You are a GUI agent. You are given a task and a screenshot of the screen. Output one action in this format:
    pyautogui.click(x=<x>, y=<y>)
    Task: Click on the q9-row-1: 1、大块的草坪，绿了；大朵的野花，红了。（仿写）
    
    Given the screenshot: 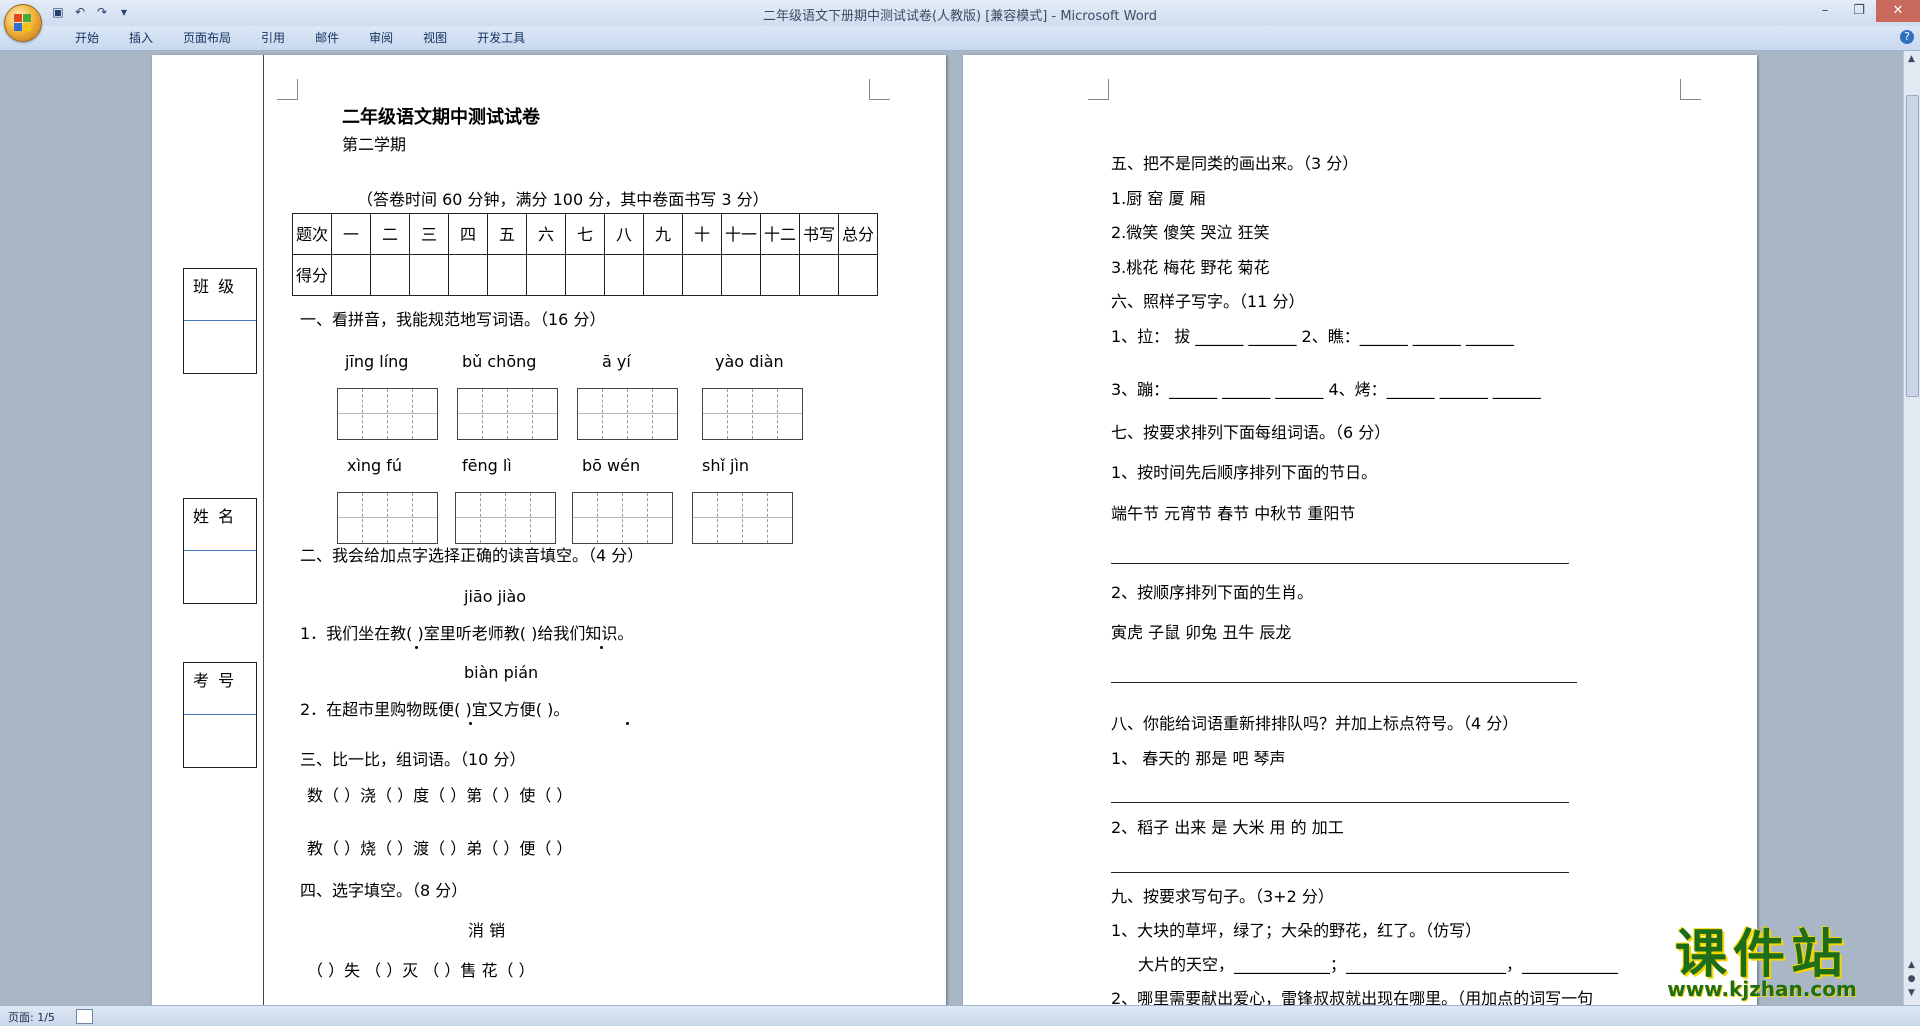 What is the action you would take?
    pyautogui.click(x=1296, y=930)
    